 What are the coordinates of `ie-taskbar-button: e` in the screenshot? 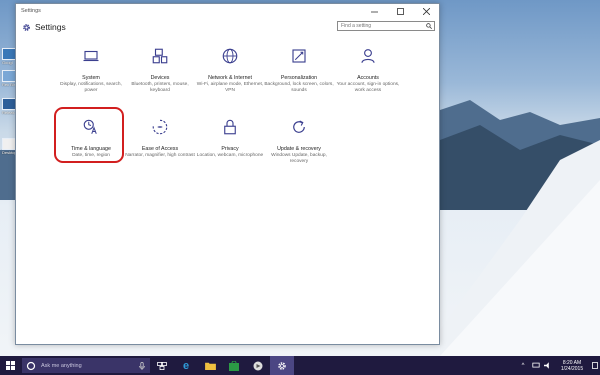 It's located at (186, 365).